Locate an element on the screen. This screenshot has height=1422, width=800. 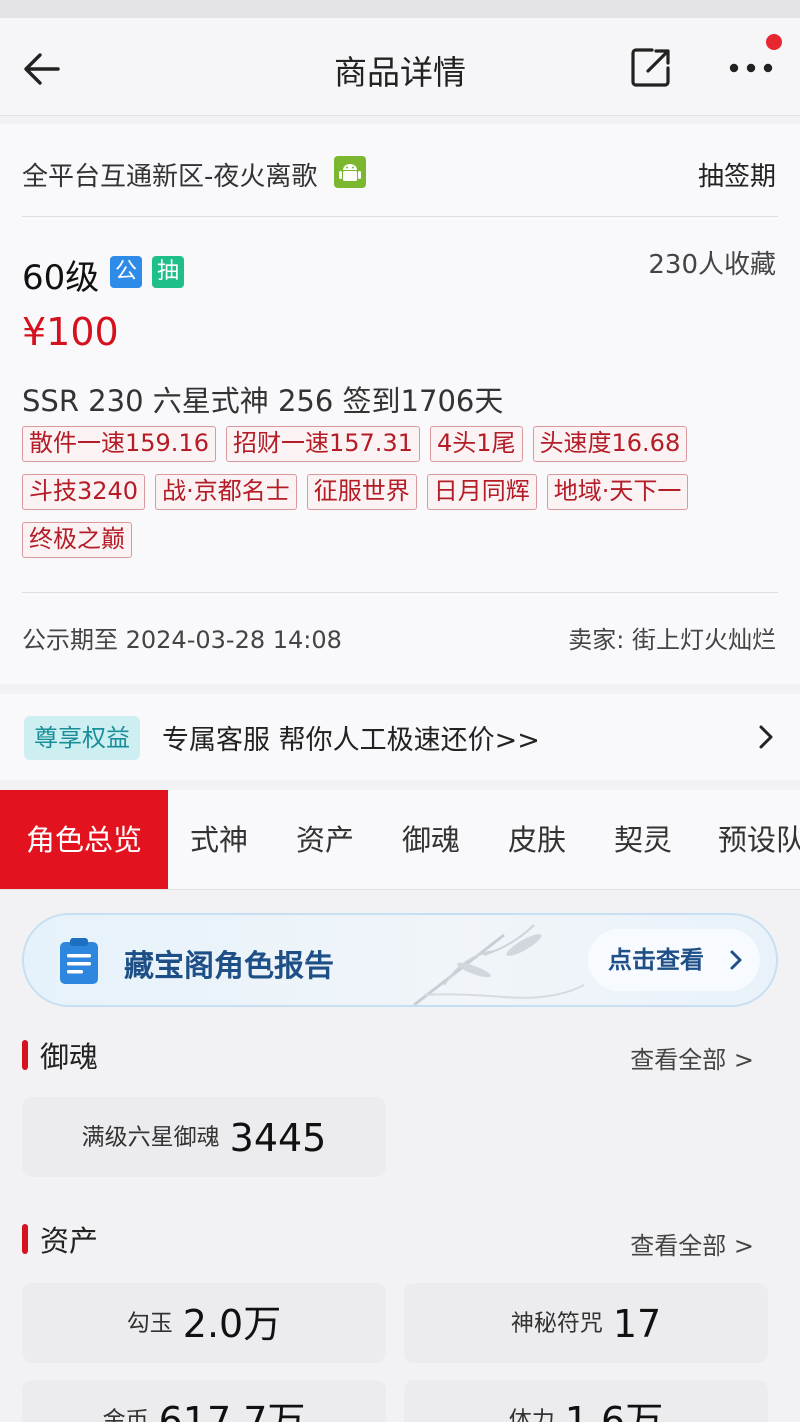
status-strip is located at coordinates (400, 9).